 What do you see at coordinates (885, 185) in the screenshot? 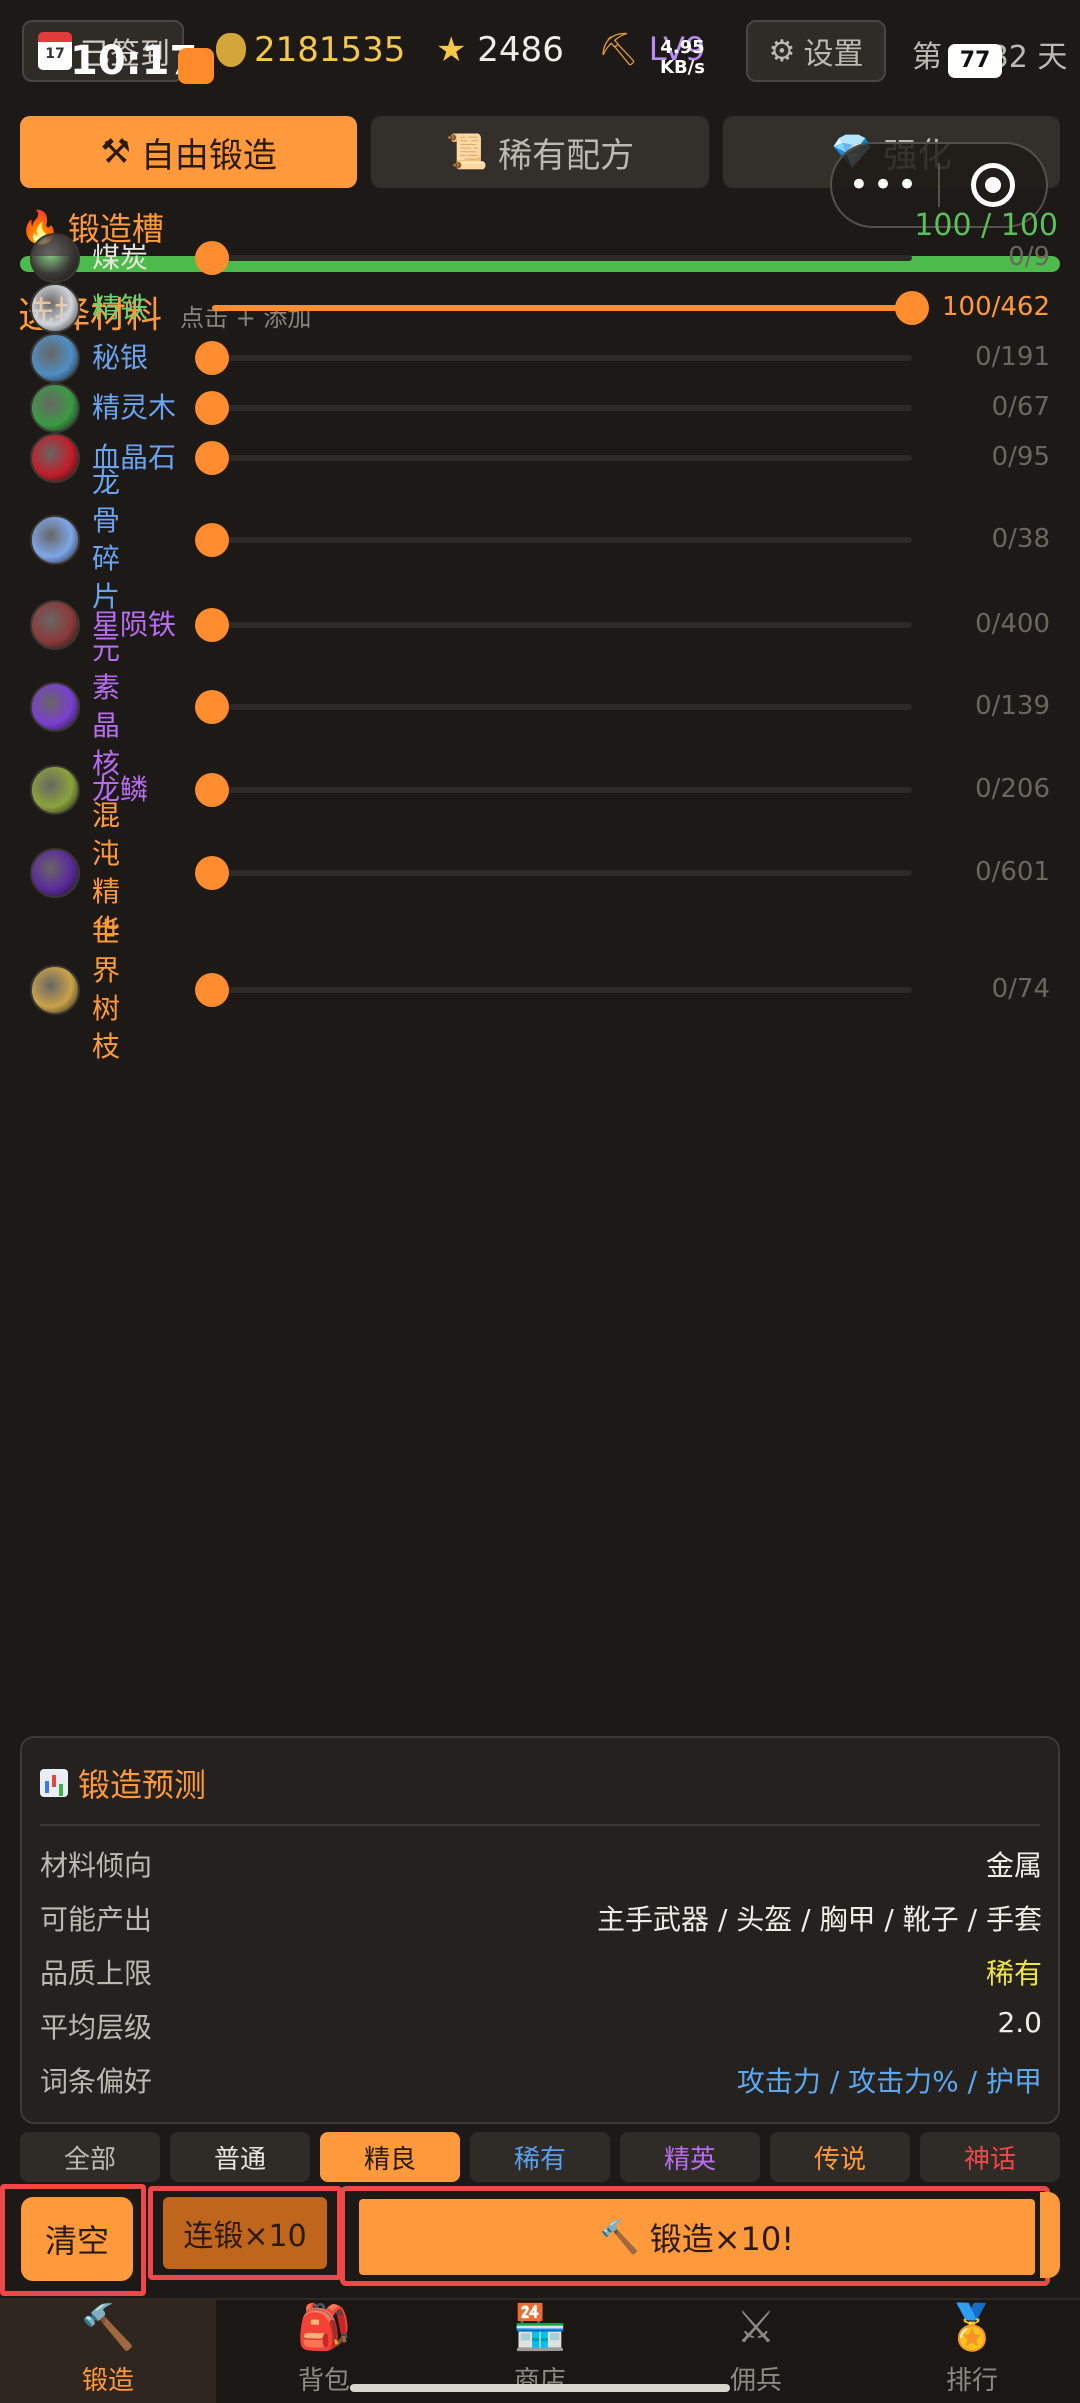
I see `more-menu-button: •••` at bounding box center [885, 185].